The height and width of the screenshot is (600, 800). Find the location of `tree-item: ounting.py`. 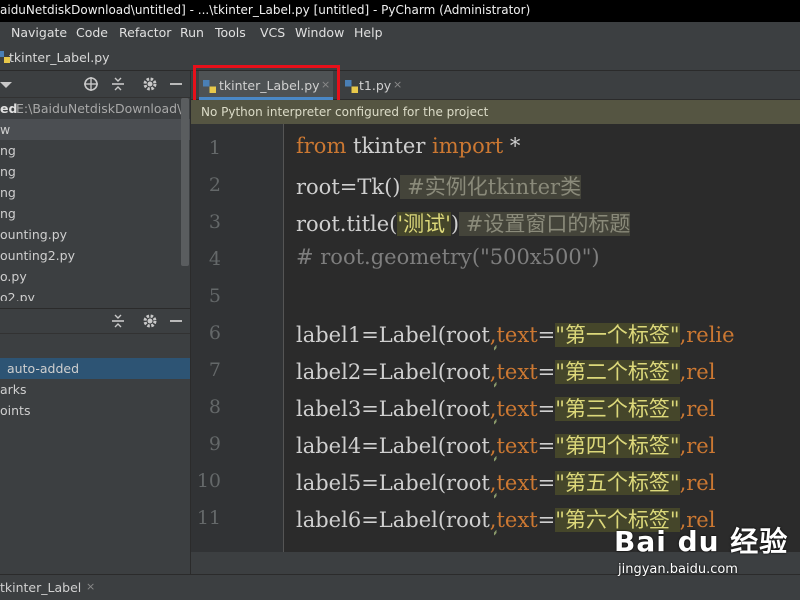

tree-item: ounting.py is located at coordinates (95, 234).